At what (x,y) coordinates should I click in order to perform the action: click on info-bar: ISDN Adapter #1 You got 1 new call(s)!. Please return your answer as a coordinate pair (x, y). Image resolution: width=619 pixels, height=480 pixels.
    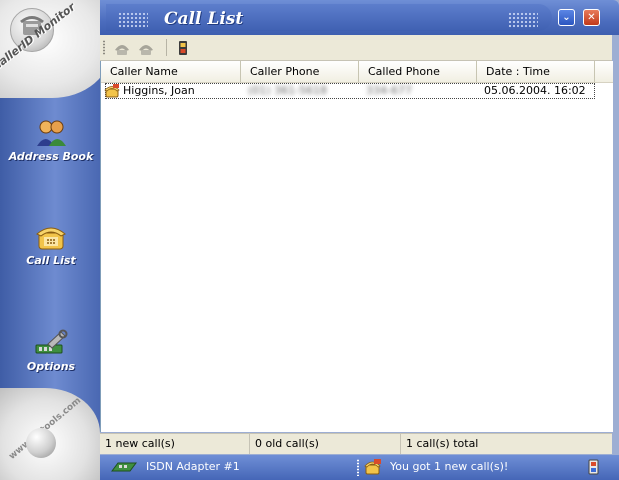
    Looking at the image, I should click on (359, 467).